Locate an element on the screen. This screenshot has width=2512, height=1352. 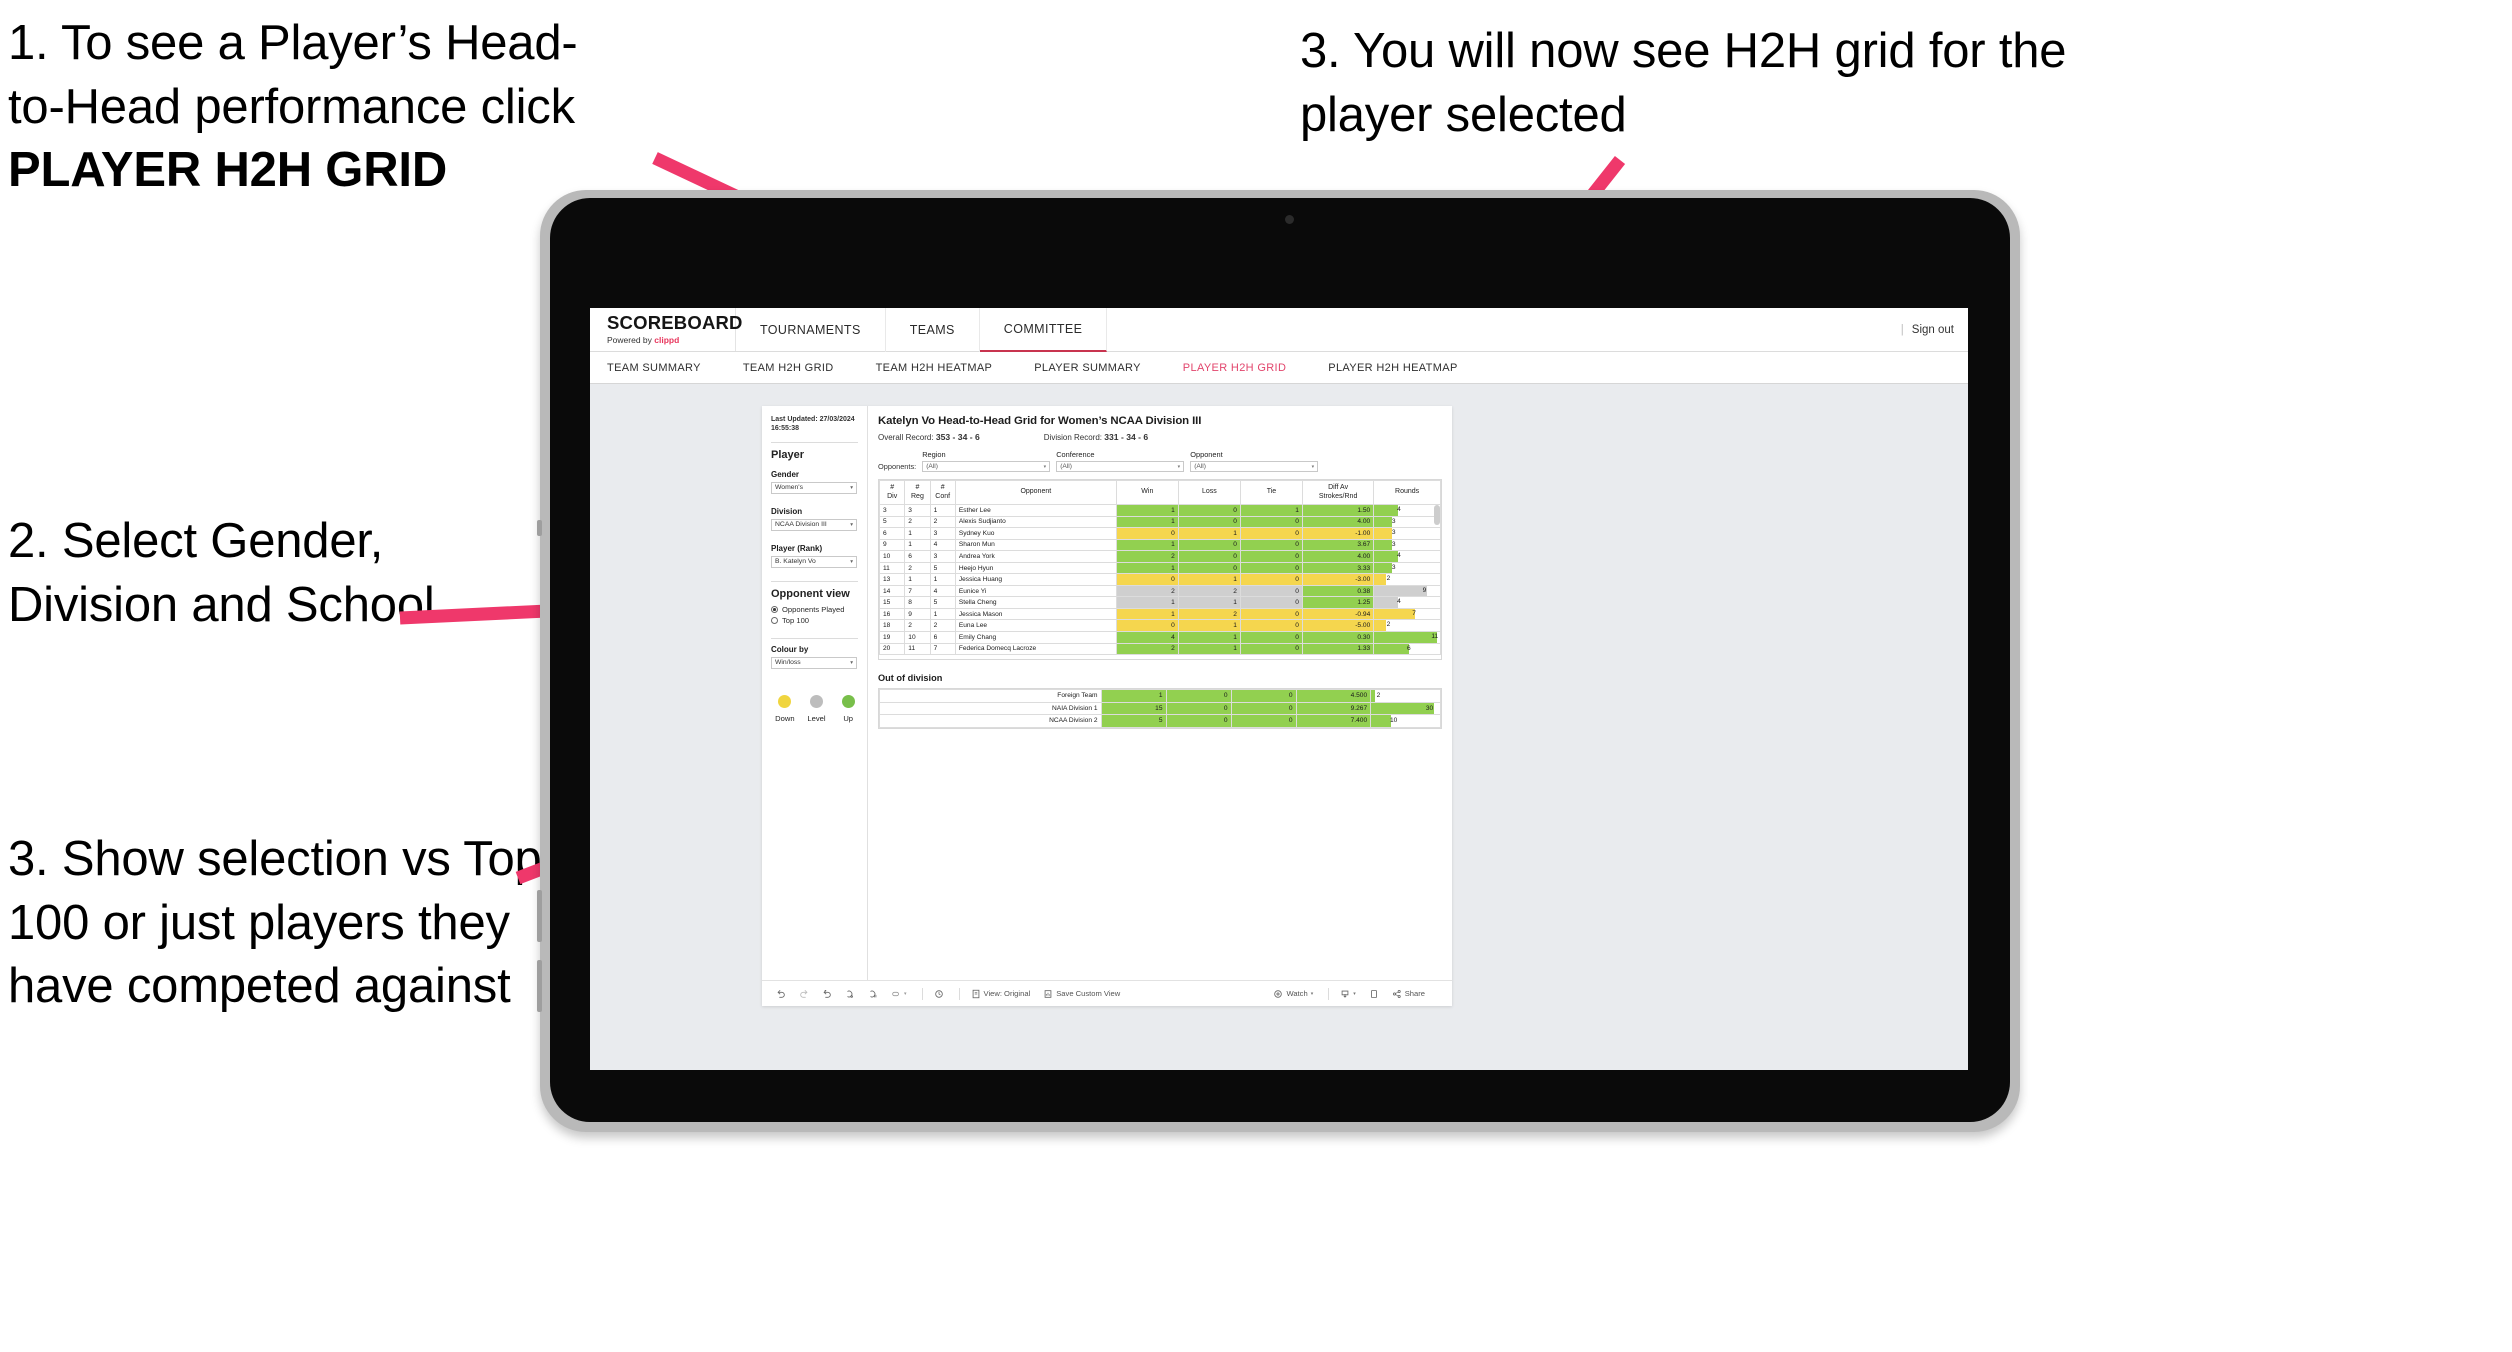
table-row: 11 2 5 Heejo Hyun 1 0 0 3.33 3 is located at coordinates (1160, 568).